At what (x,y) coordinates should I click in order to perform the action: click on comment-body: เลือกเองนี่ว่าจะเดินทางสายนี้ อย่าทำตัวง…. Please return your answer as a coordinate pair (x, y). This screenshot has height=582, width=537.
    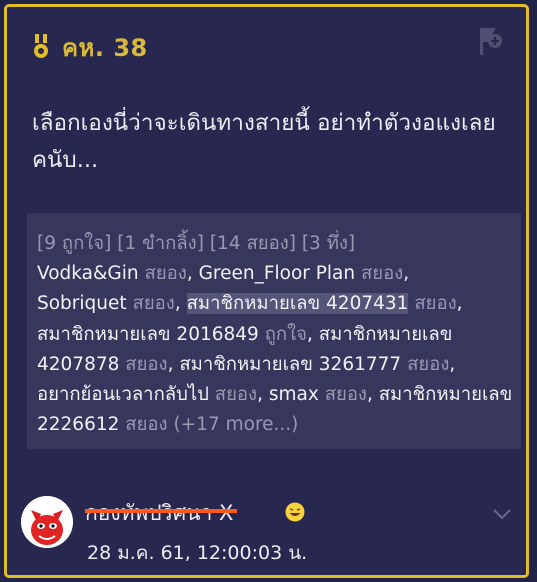
    Looking at the image, I should click on (264, 141).